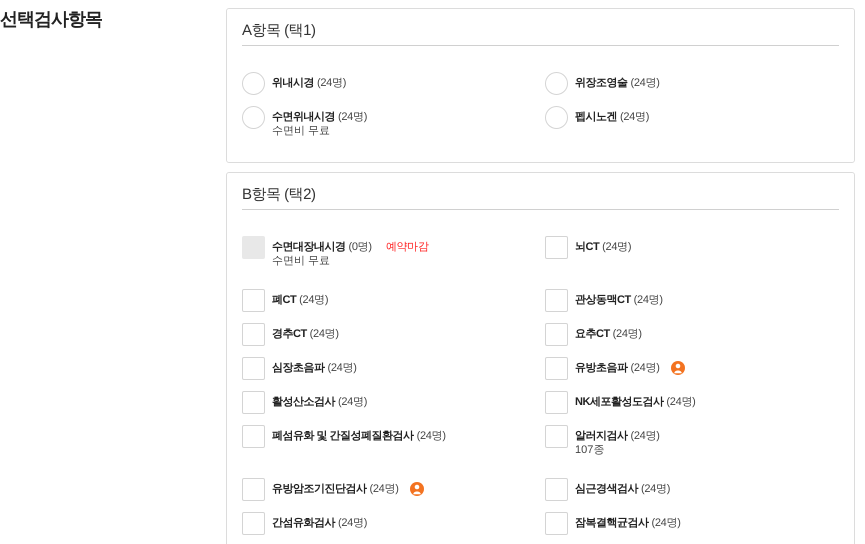  What do you see at coordinates (592, 333) in the screenshot?
I see `item-name: 요추CT` at bounding box center [592, 333].